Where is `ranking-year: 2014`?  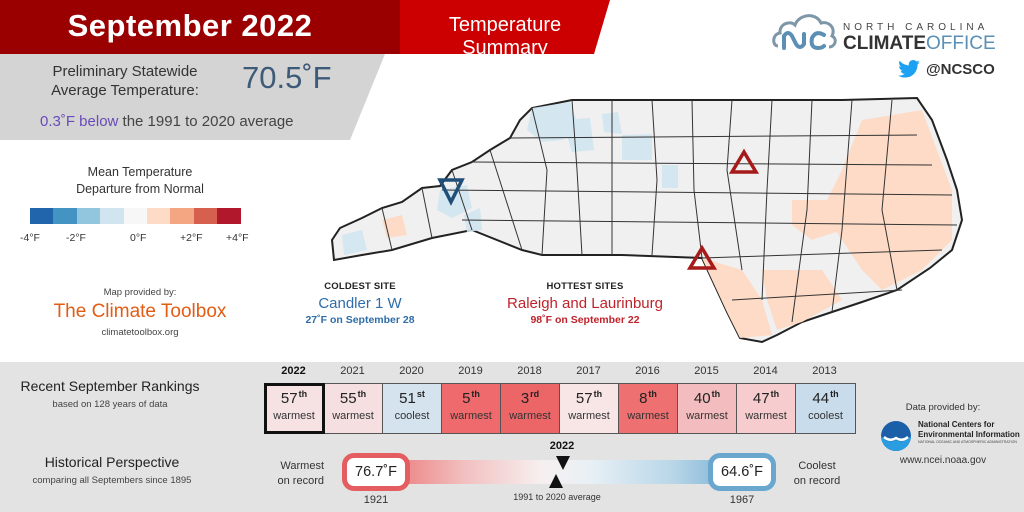
ranking-year: 2014 is located at coordinates (765, 371).